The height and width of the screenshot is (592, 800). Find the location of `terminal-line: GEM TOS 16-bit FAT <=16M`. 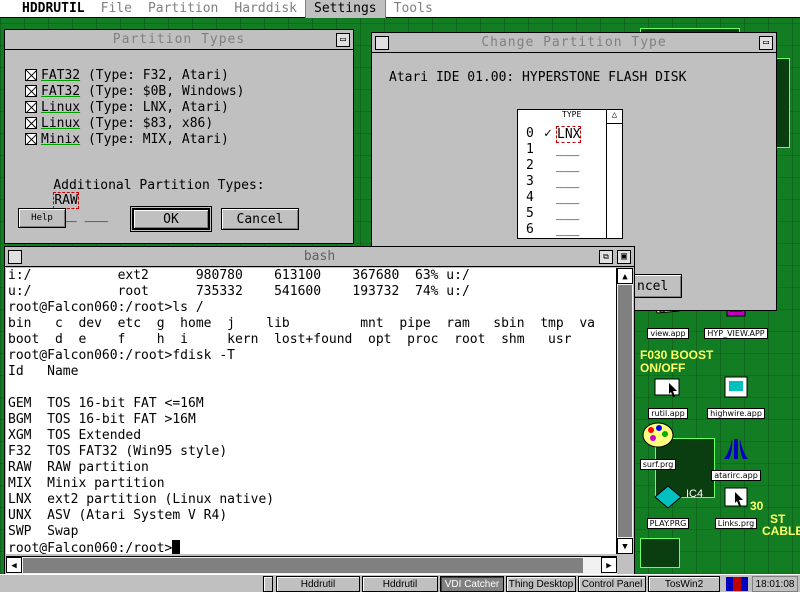

terminal-line: GEM TOS 16-bit FAT <=16M is located at coordinates (106, 403).